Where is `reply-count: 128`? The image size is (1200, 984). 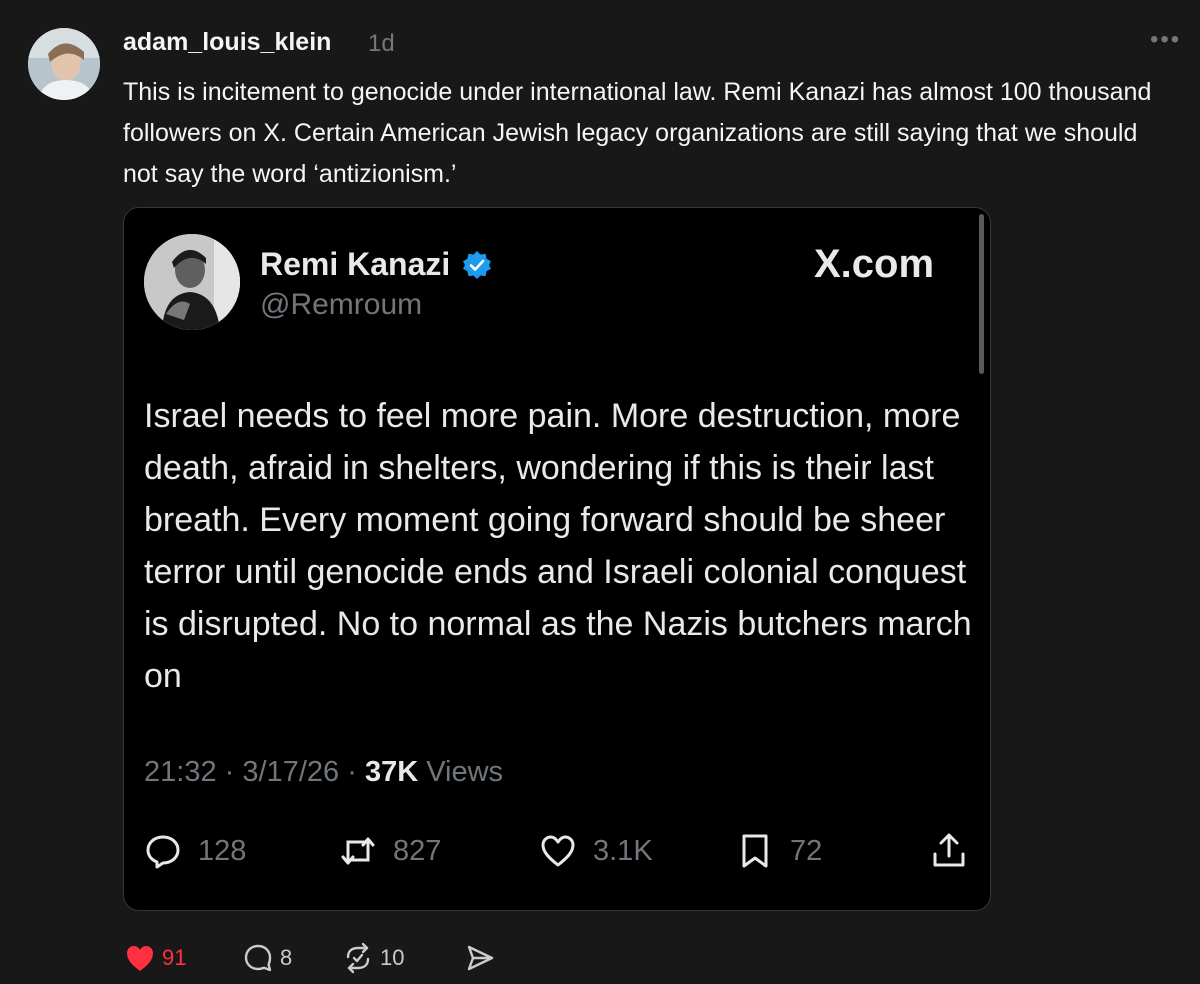 reply-count: 128 is located at coordinates (222, 850).